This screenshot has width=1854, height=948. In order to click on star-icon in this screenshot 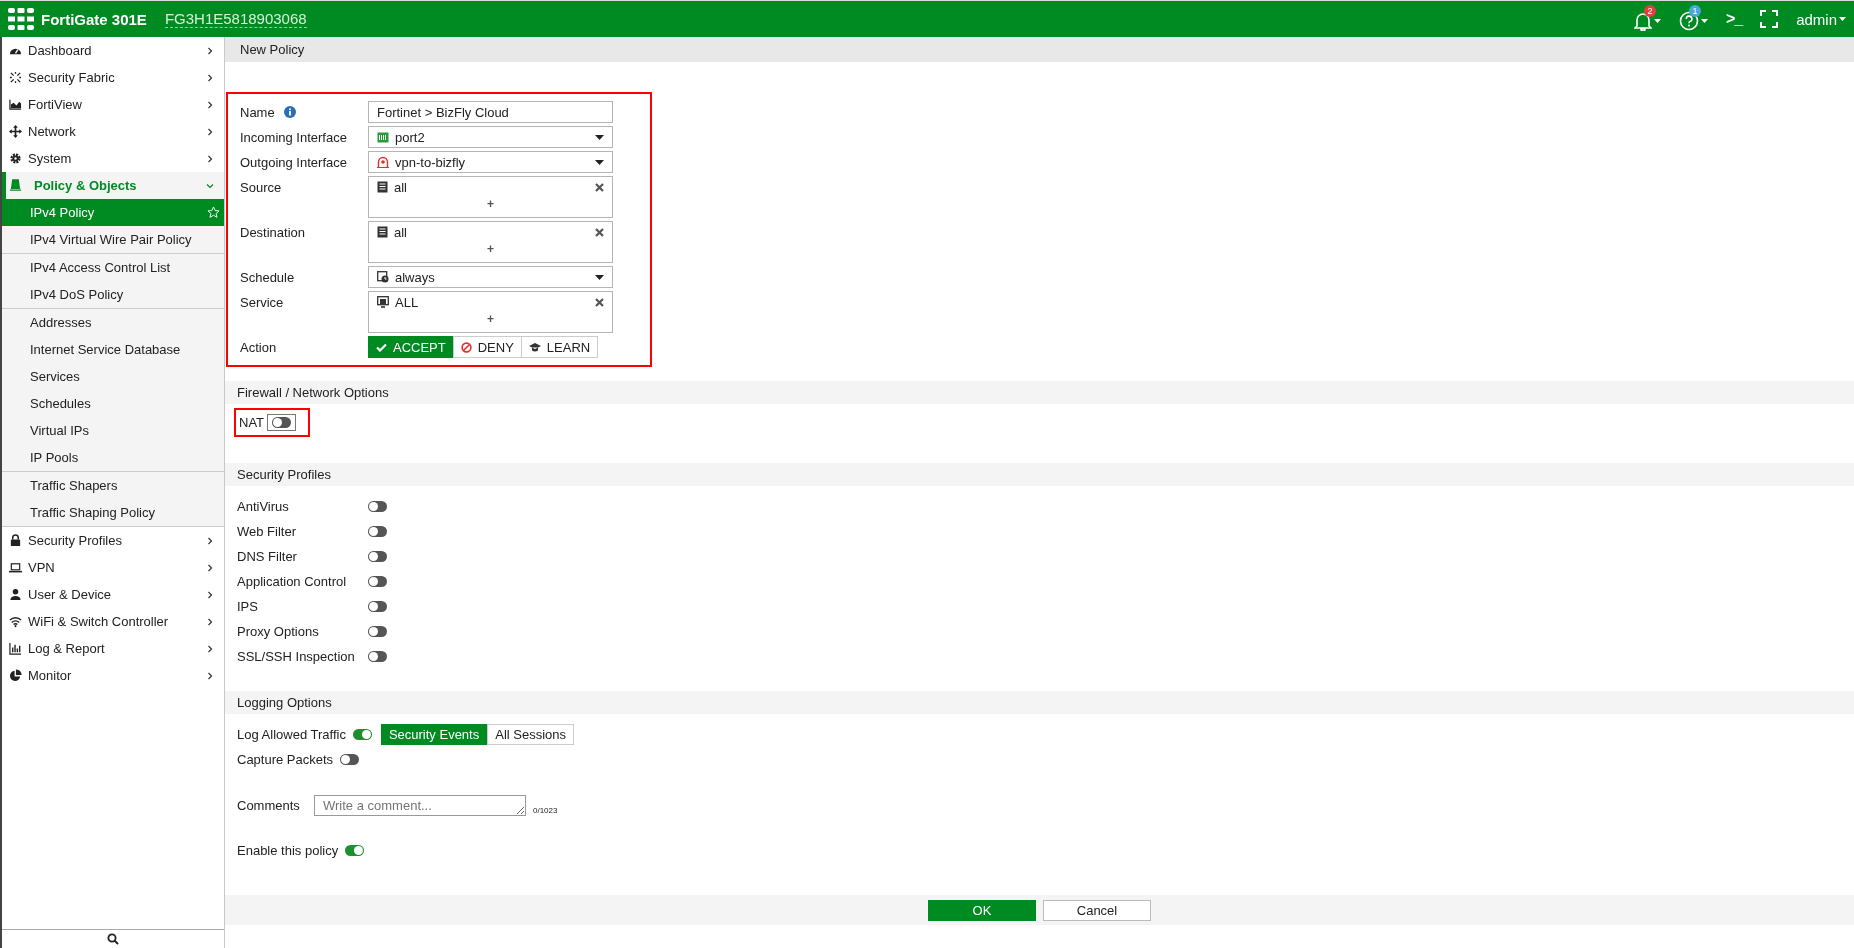, I will do `click(213, 212)`.